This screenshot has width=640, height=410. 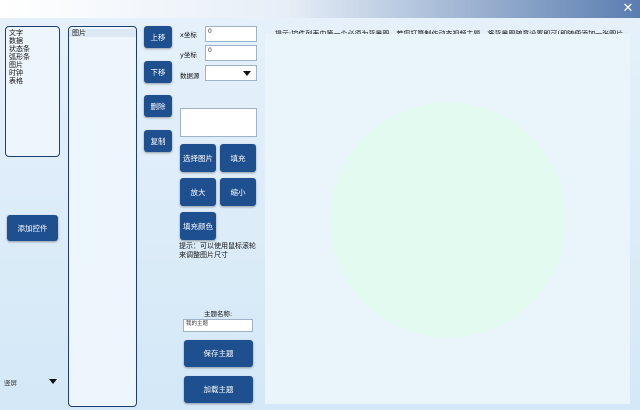 What do you see at coordinates (198, 192) in the screenshot?
I see `zoom-in-button: 放大` at bounding box center [198, 192].